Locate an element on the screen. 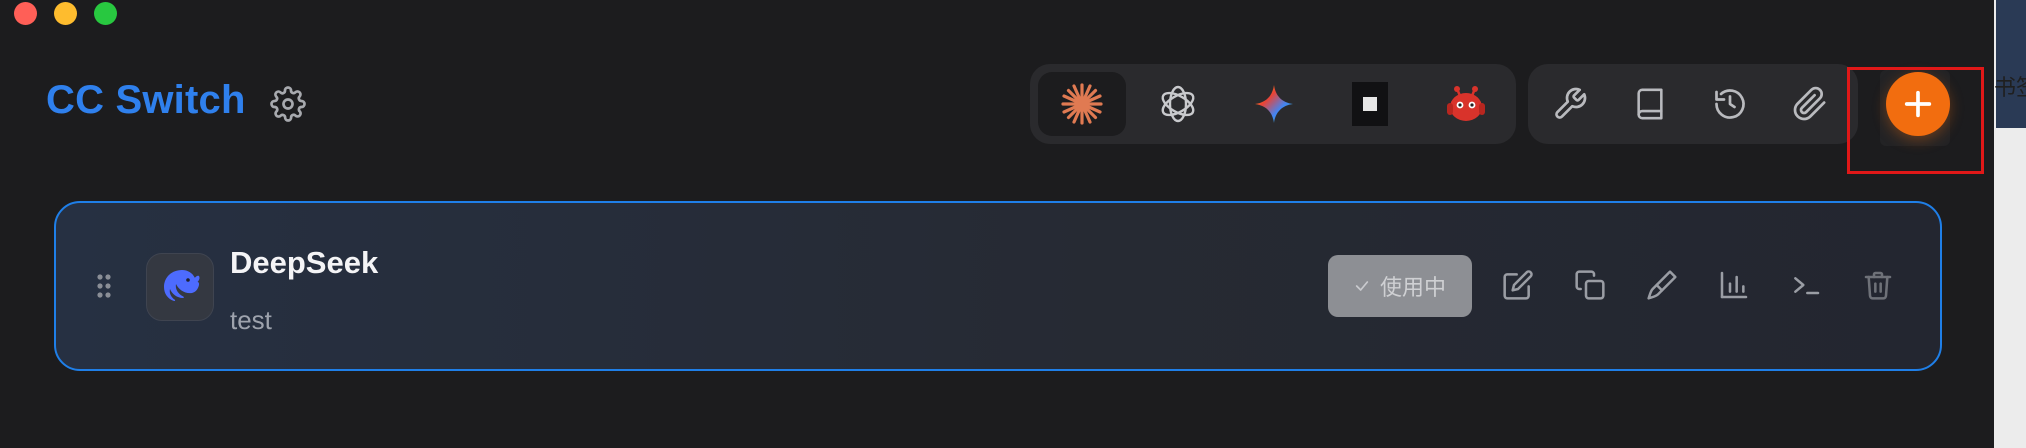 This screenshot has height=448, width=2026. paperclip-icon is located at coordinates (1809, 103).